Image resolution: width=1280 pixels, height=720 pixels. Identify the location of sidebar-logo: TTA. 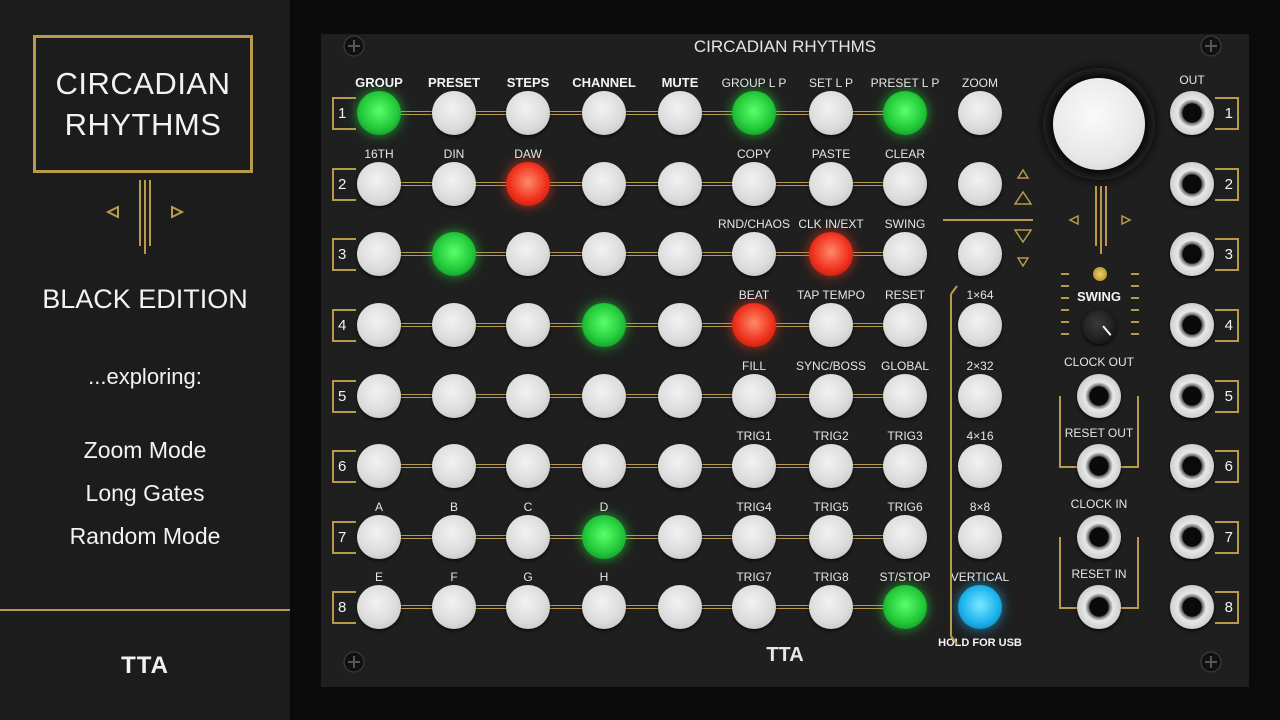
(145, 665).